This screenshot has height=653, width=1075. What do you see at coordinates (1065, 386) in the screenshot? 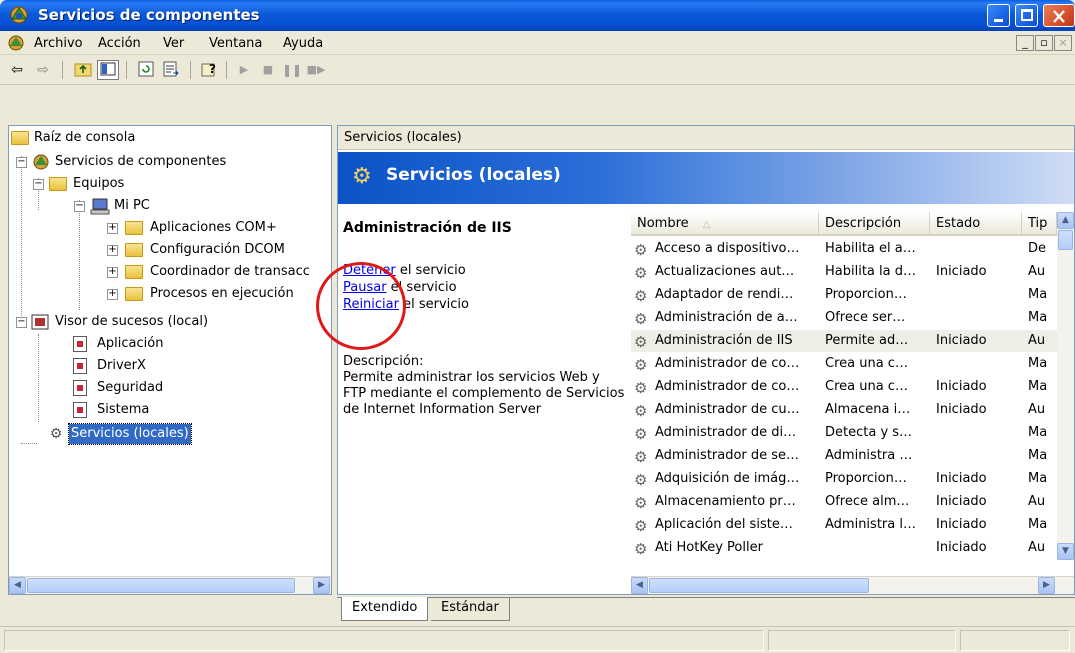
I see `list-vertical-scrollbar: ▲ ▼` at bounding box center [1065, 386].